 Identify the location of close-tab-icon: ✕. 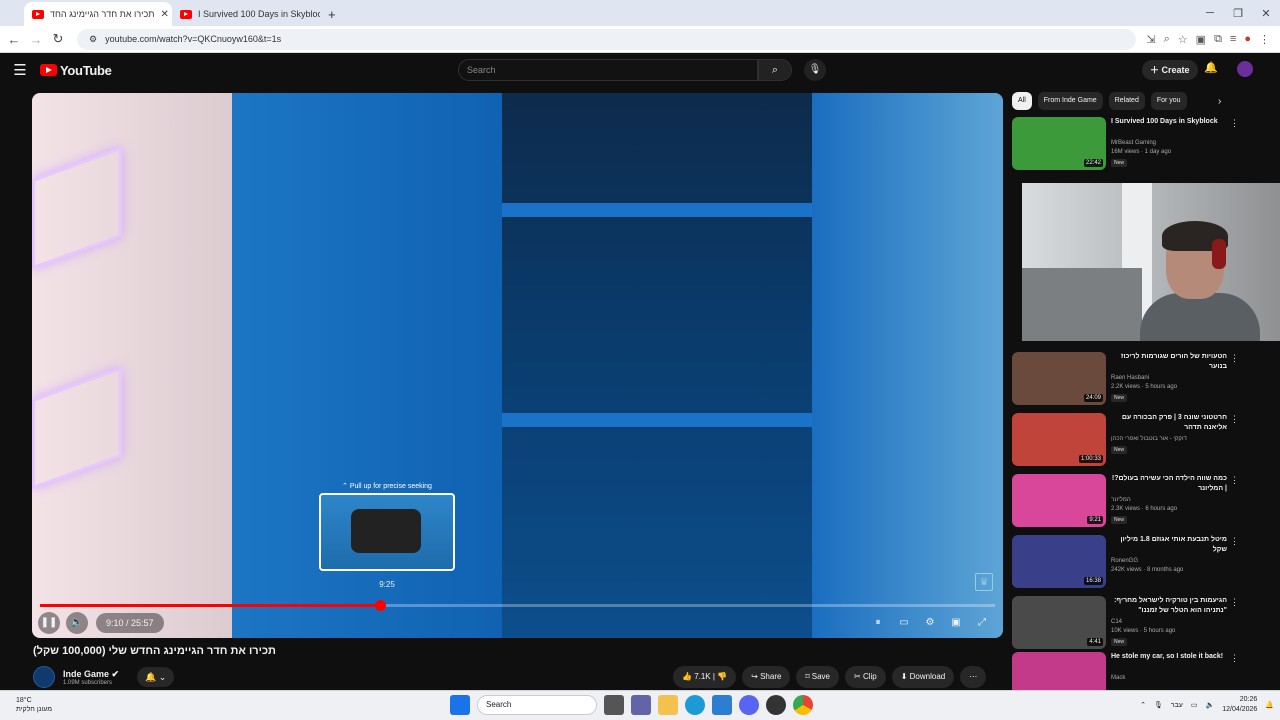
(164, 14).